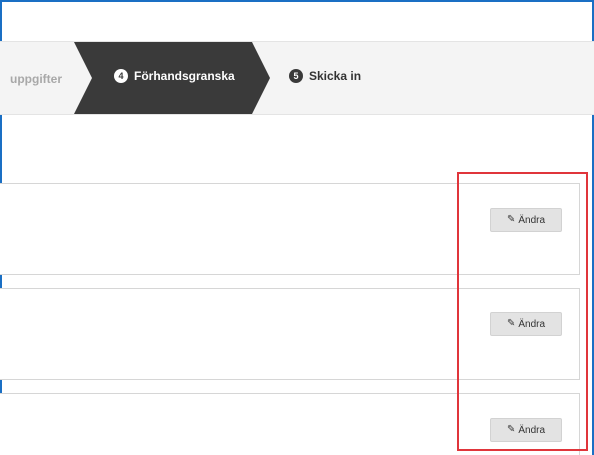 This screenshot has height=455, width=594. I want to click on edit-button-3: ✎ Ändra, so click(526, 430).